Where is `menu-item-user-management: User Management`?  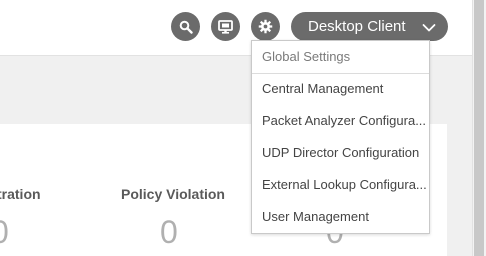 menu-item-user-management: User Management is located at coordinates (340, 217).